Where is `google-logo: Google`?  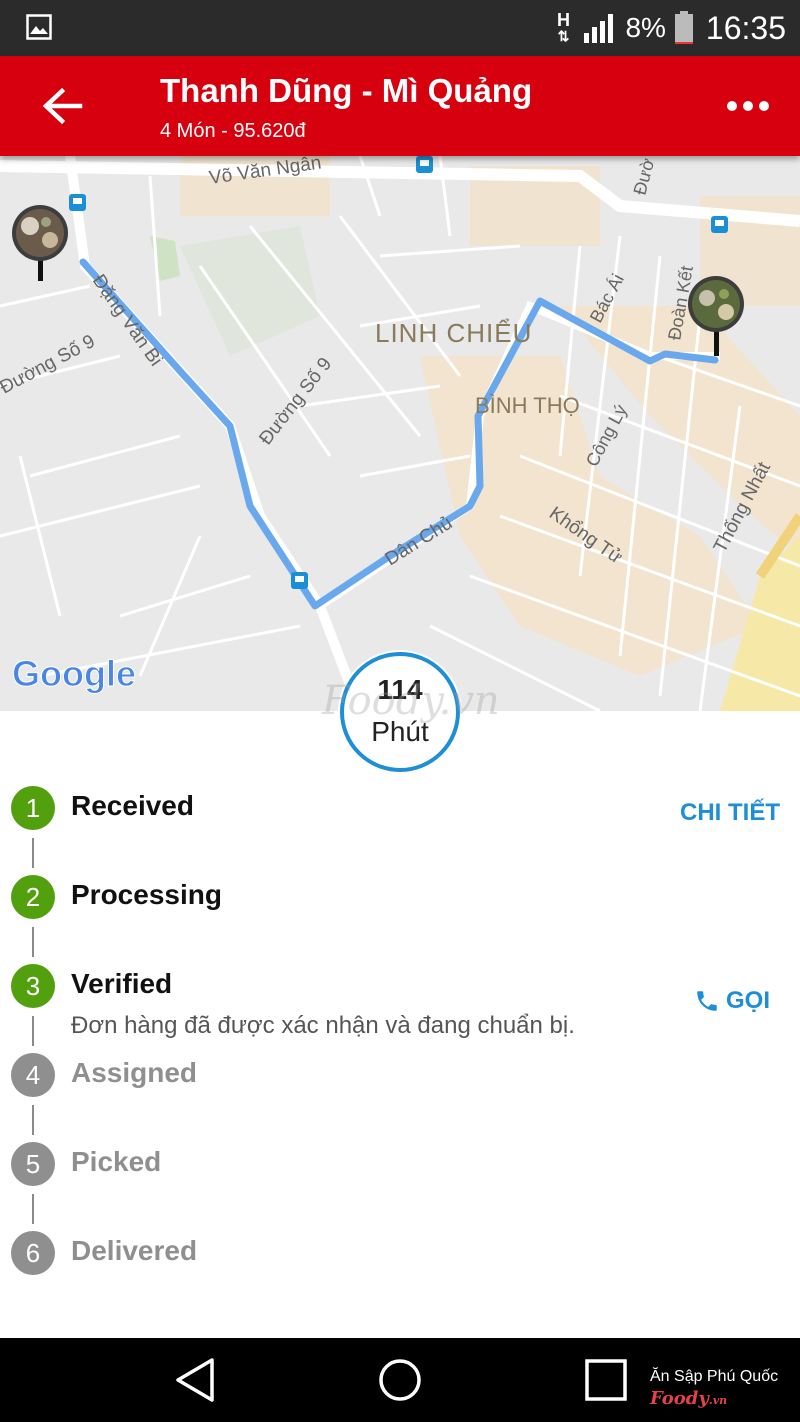 google-logo: Google is located at coordinates (74, 673).